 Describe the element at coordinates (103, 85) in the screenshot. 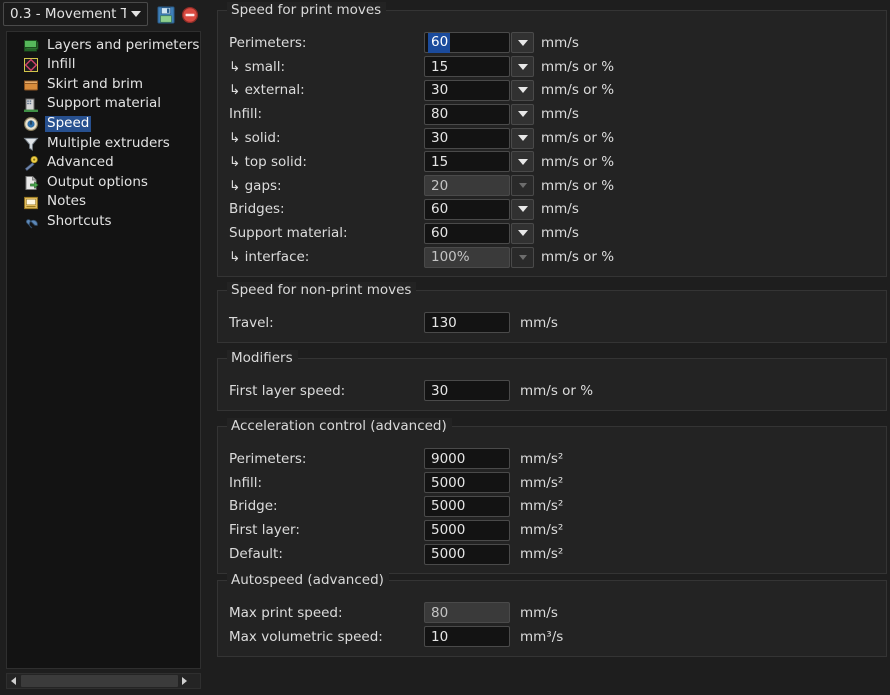

I see `sidebar-item-skirt-and-brim: Skirt and brim` at that location.